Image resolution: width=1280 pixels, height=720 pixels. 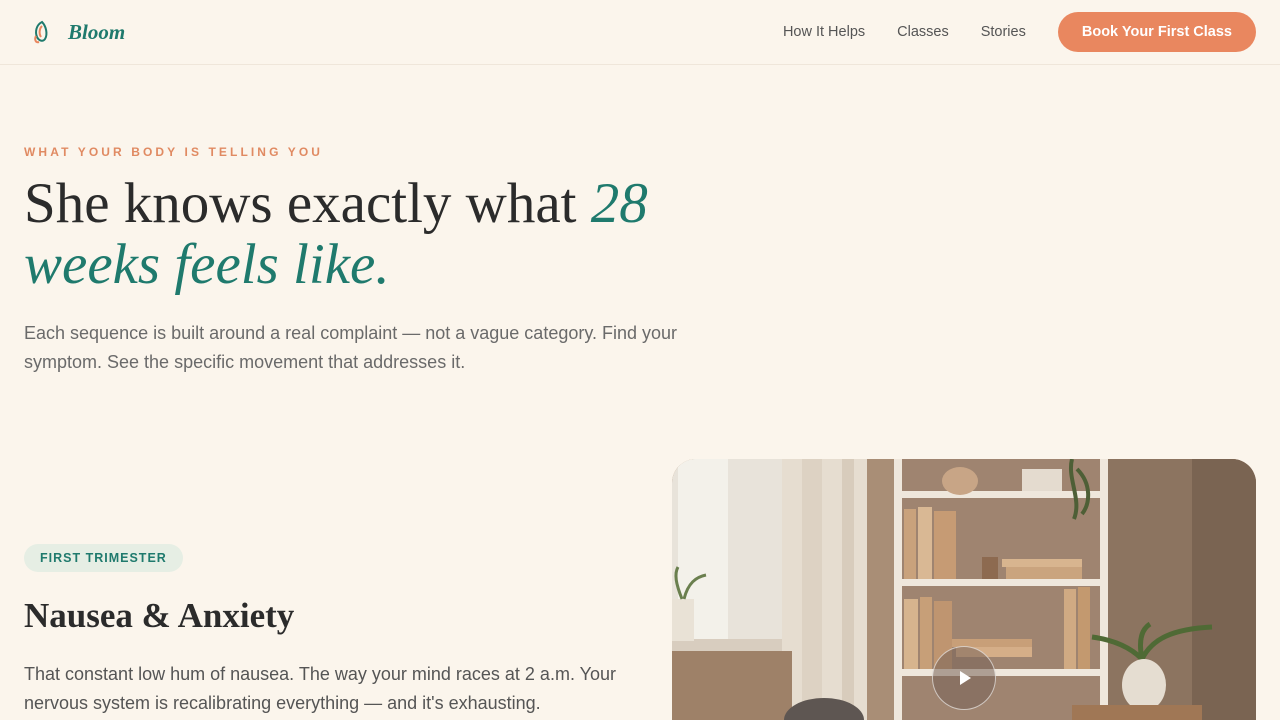 What do you see at coordinates (103, 558) in the screenshot?
I see `trimester-badge: FIRST TRIMESTER` at bounding box center [103, 558].